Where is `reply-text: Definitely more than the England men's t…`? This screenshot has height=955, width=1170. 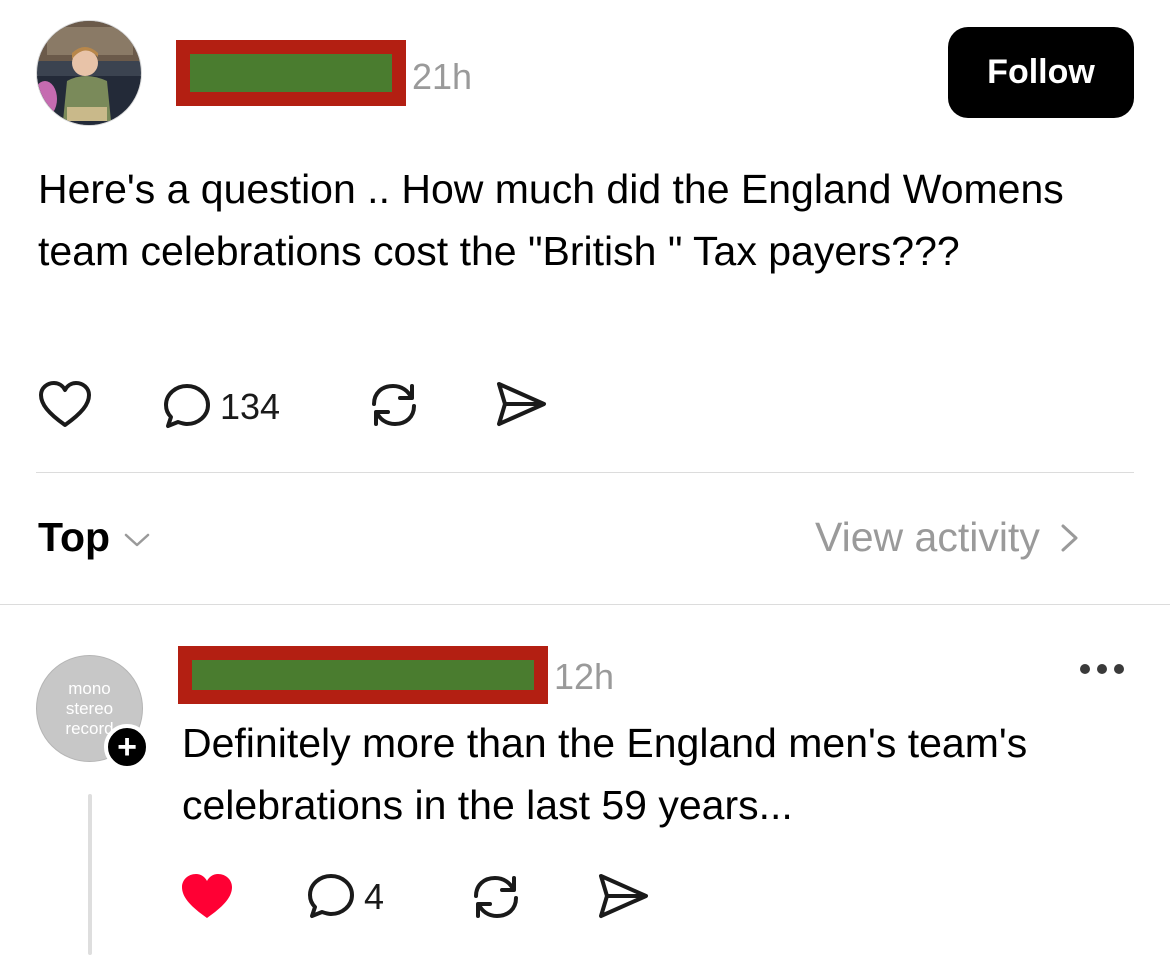 reply-text: Definitely more than the England men's t… is located at coordinates (605, 774).